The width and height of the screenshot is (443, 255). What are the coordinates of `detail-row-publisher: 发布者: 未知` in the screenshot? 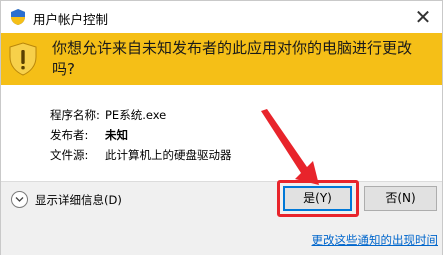 It's located at (141, 135).